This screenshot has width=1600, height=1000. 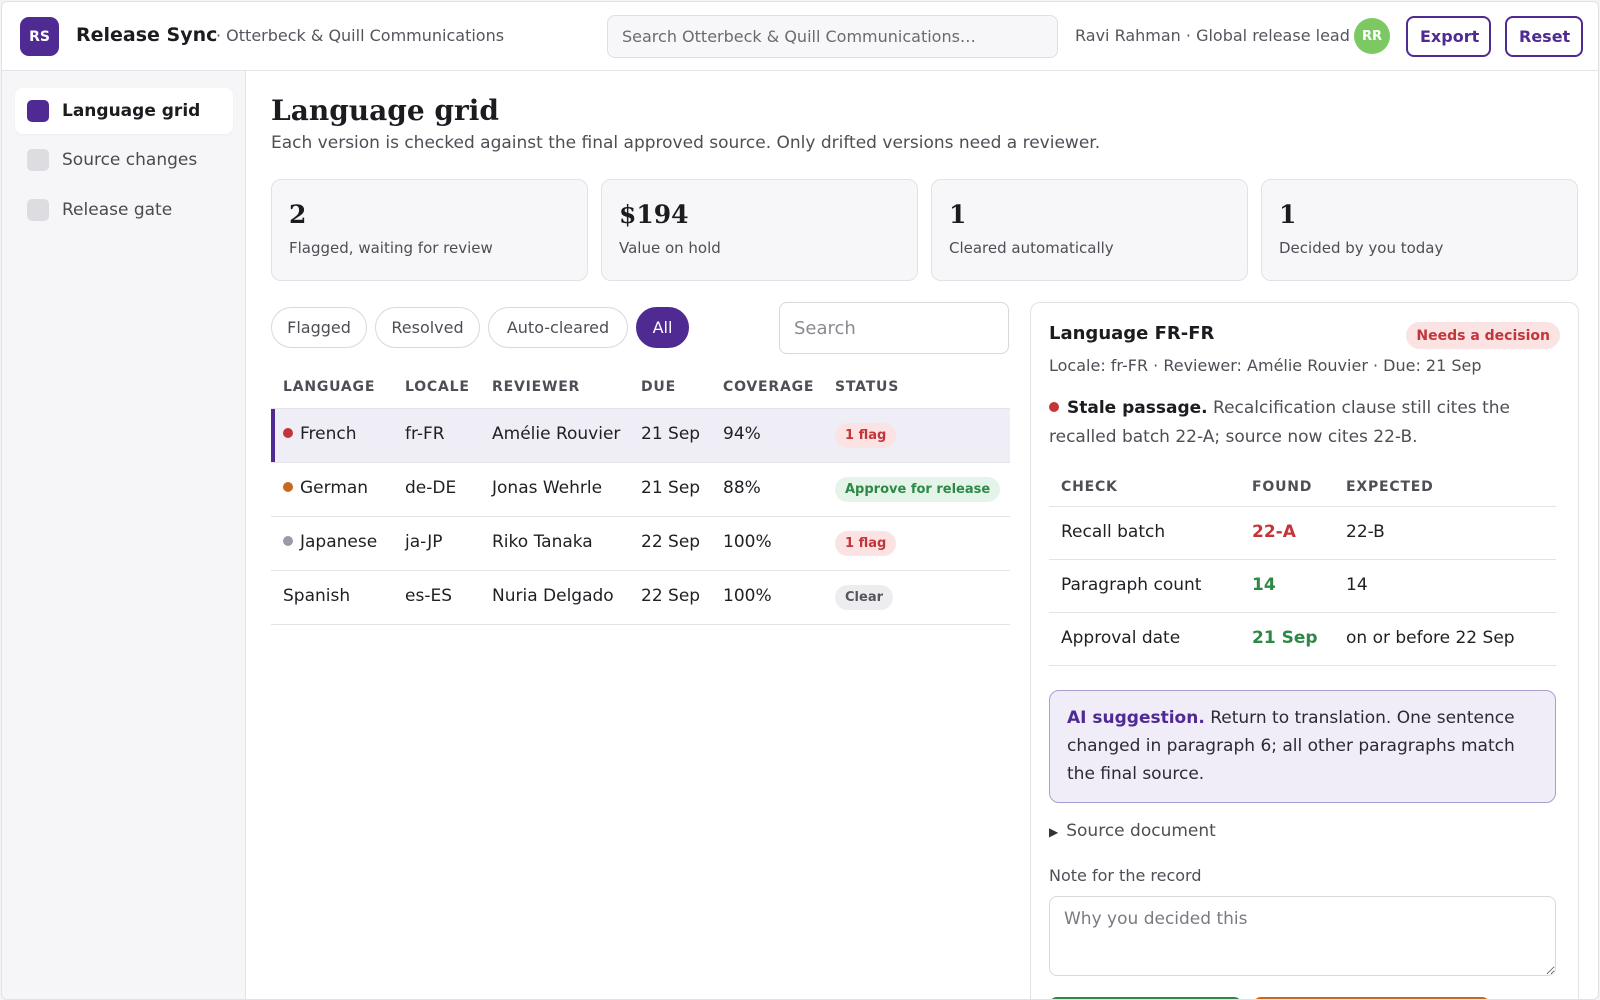 I want to click on language-cell: German, so click(x=325, y=488).